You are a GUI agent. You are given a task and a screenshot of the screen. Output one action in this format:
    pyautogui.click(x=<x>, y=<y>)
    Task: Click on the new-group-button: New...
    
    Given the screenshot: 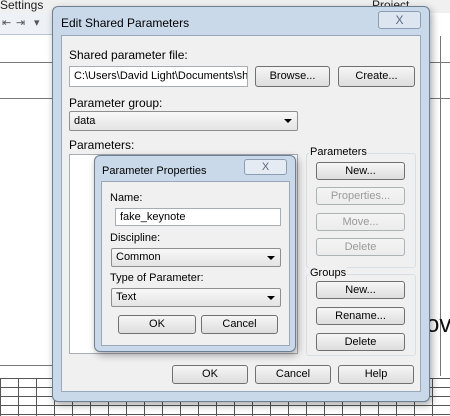 What is the action you would take?
    pyautogui.click(x=360, y=290)
    